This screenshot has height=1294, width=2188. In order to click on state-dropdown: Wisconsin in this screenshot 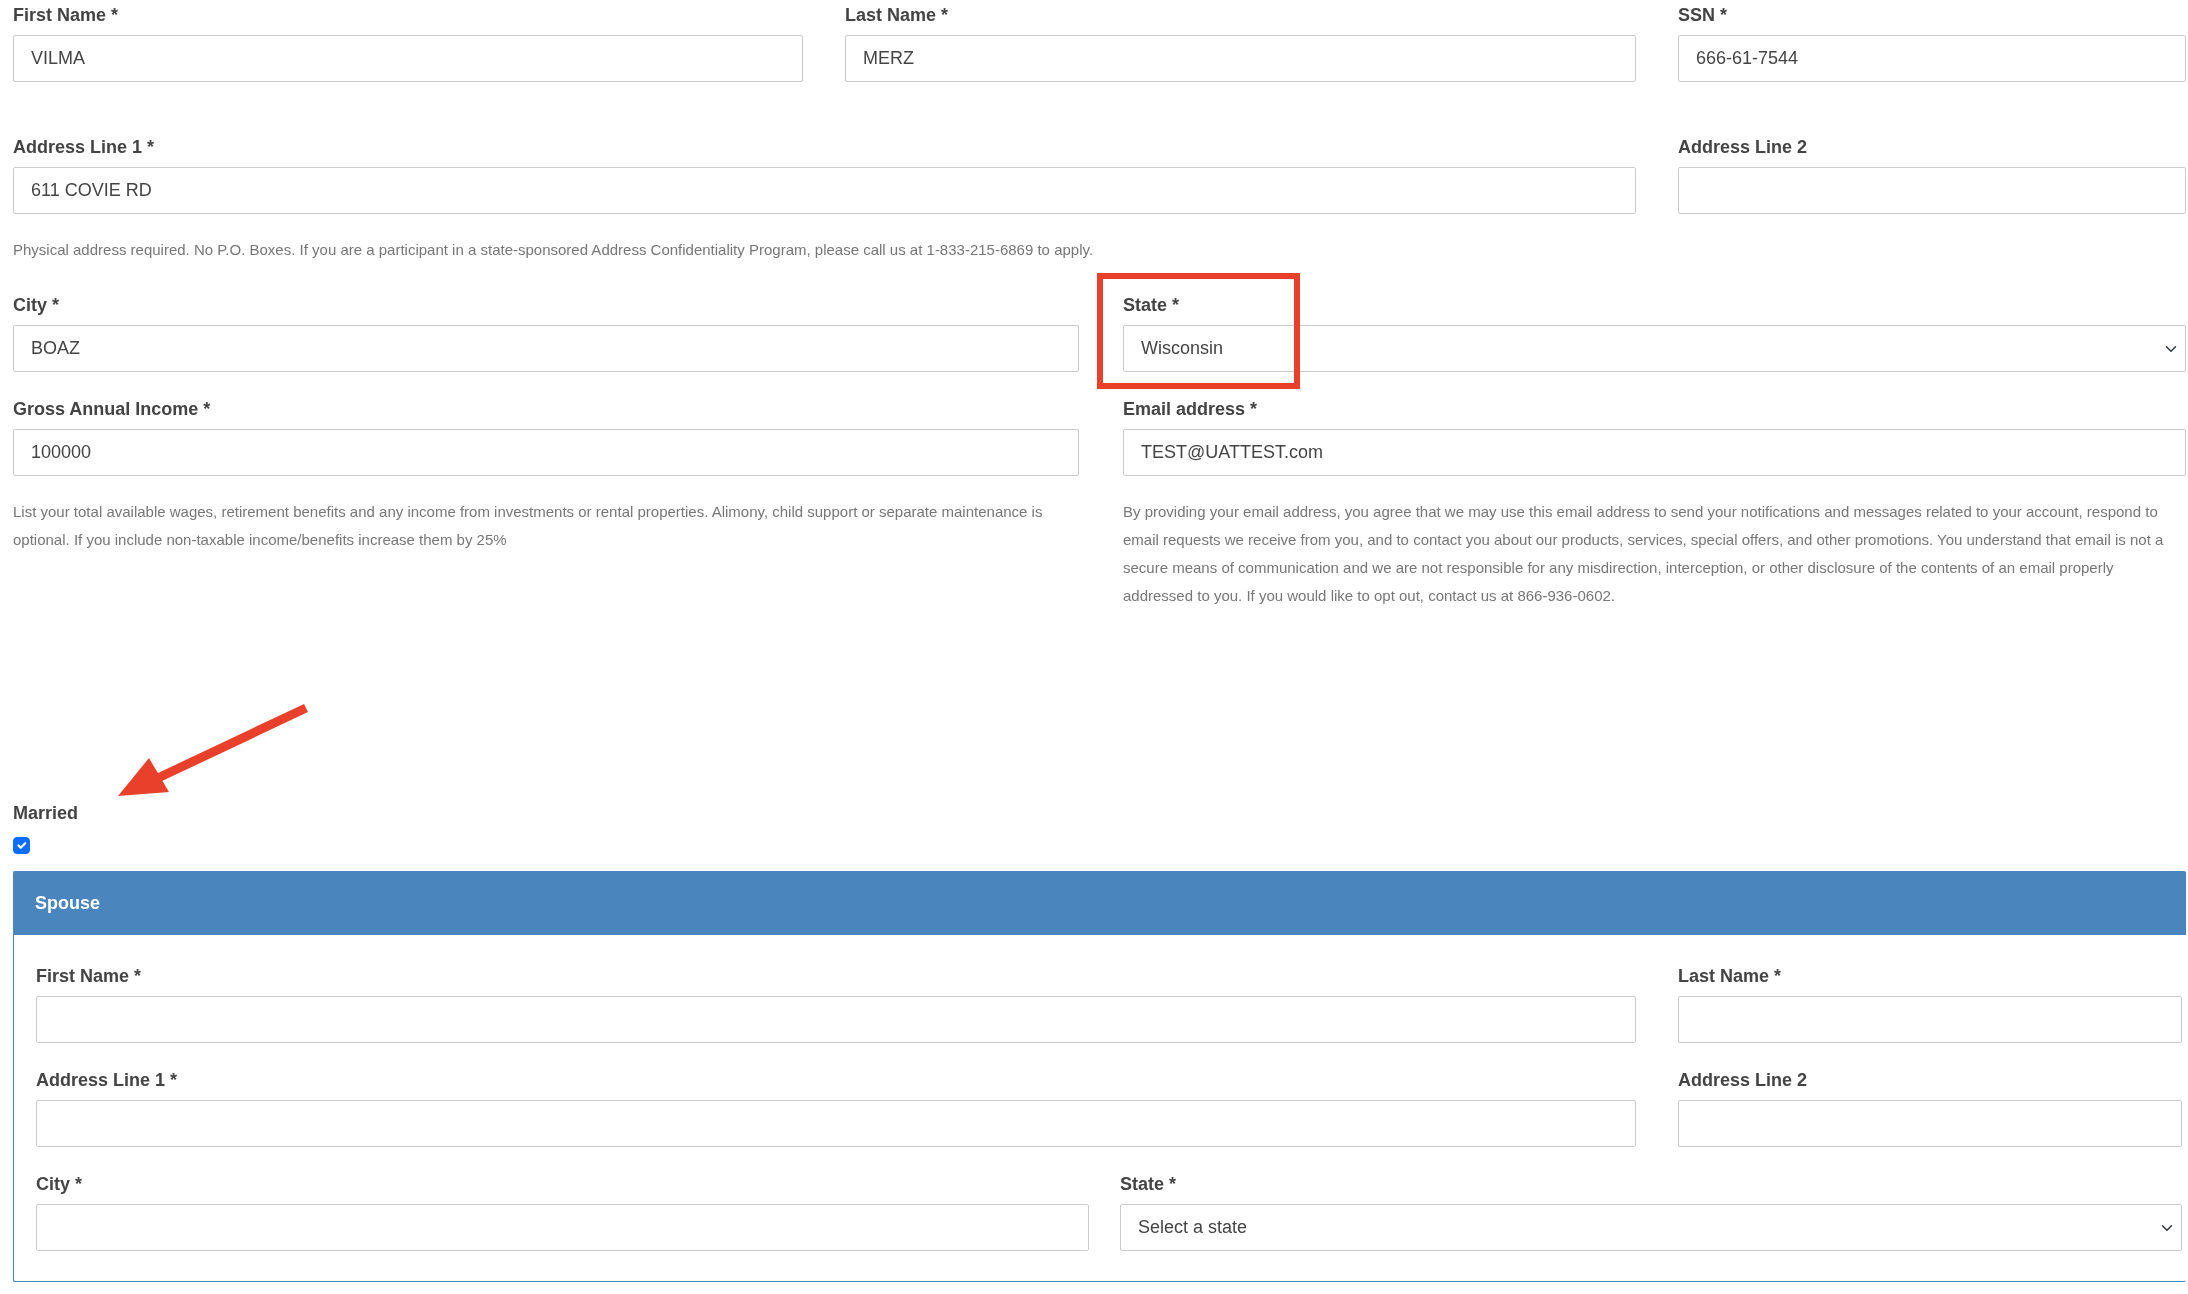, I will do `click(1654, 348)`.